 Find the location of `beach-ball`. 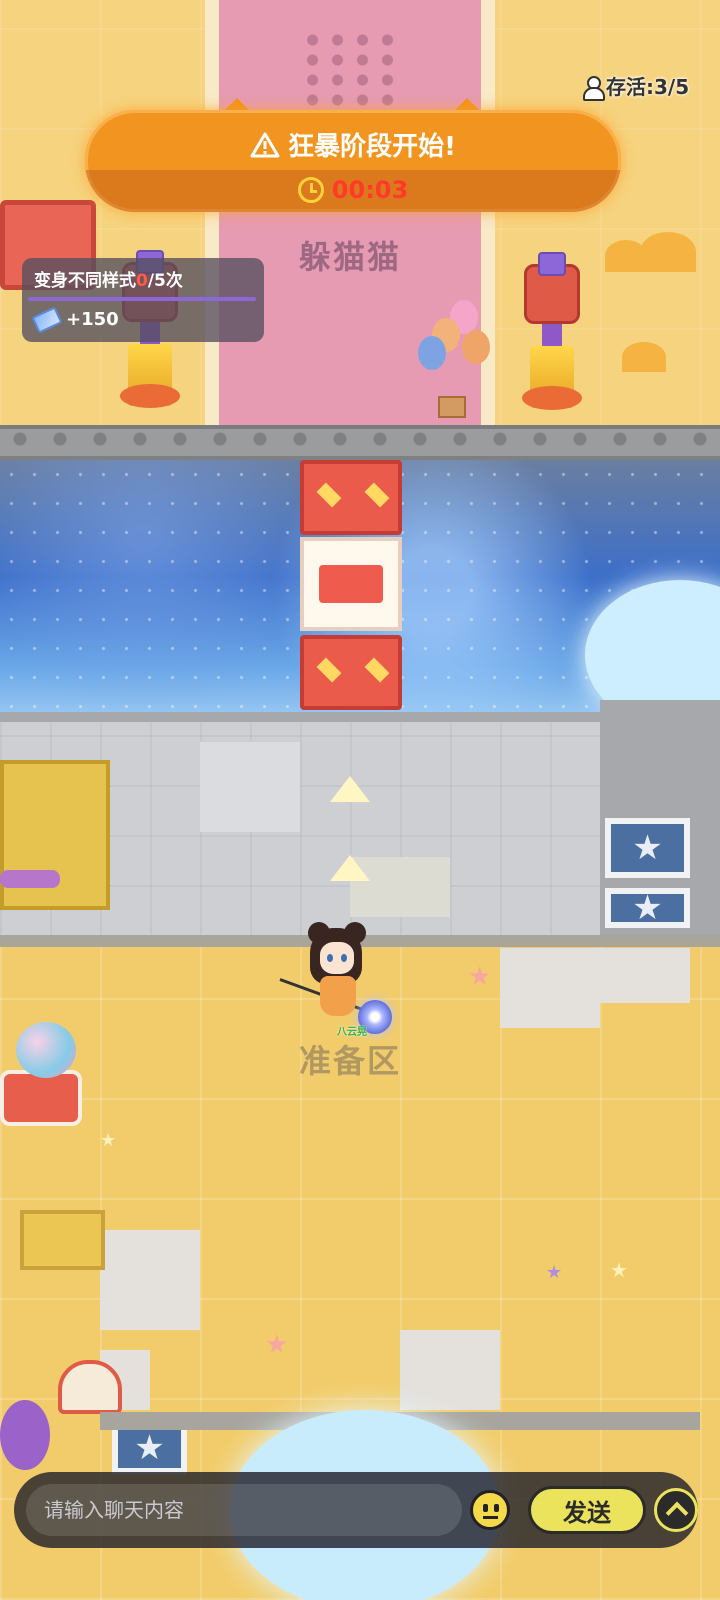

beach-ball is located at coordinates (46, 1050).